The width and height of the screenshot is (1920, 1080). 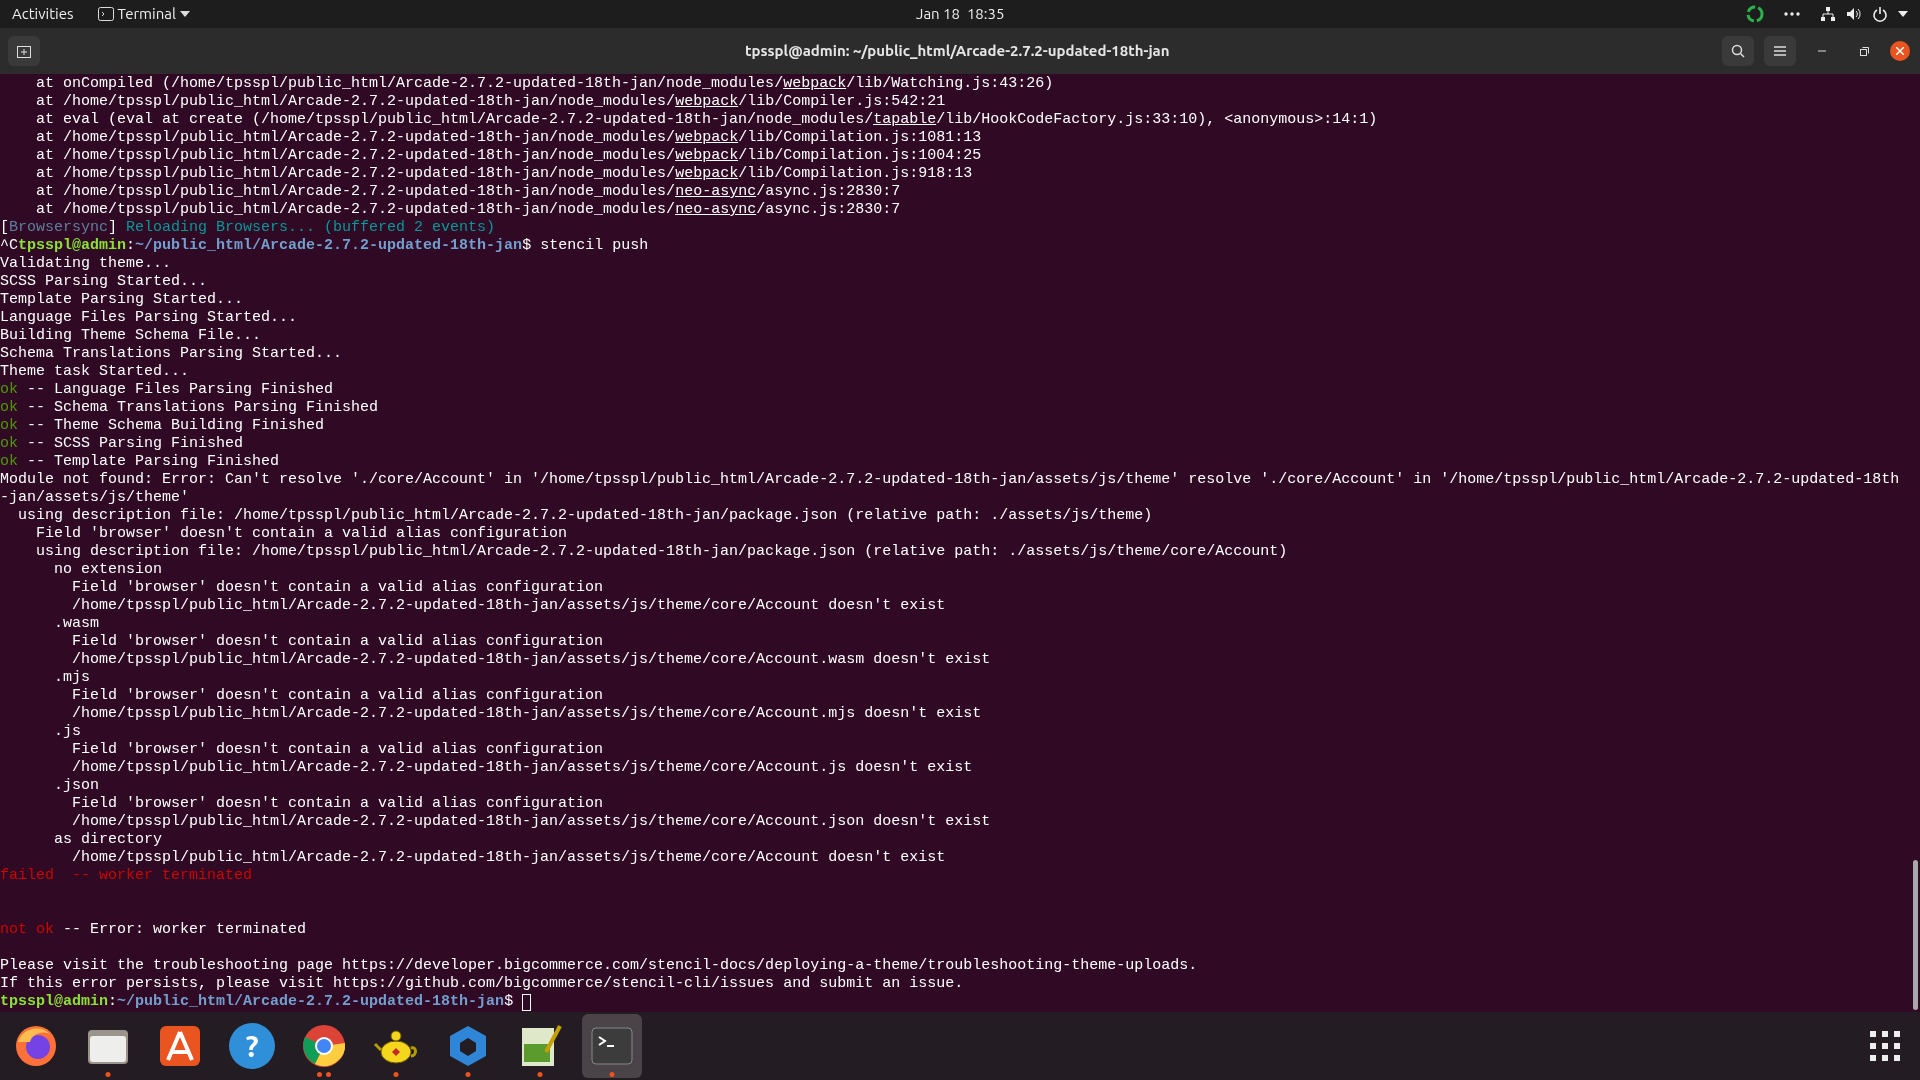 What do you see at coordinates (95, 498) in the screenshot?
I see `terminal-line: -jan/assets/js/theme'` at bounding box center [95, 498].